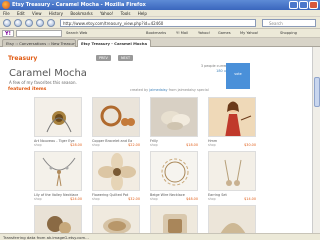 Image resolution: width=320 pixels, height=240 pixels. What do you see at coordinates (56, 13) in the screenshot?
I see `menu-history: History` at bounding box center [56, 13].